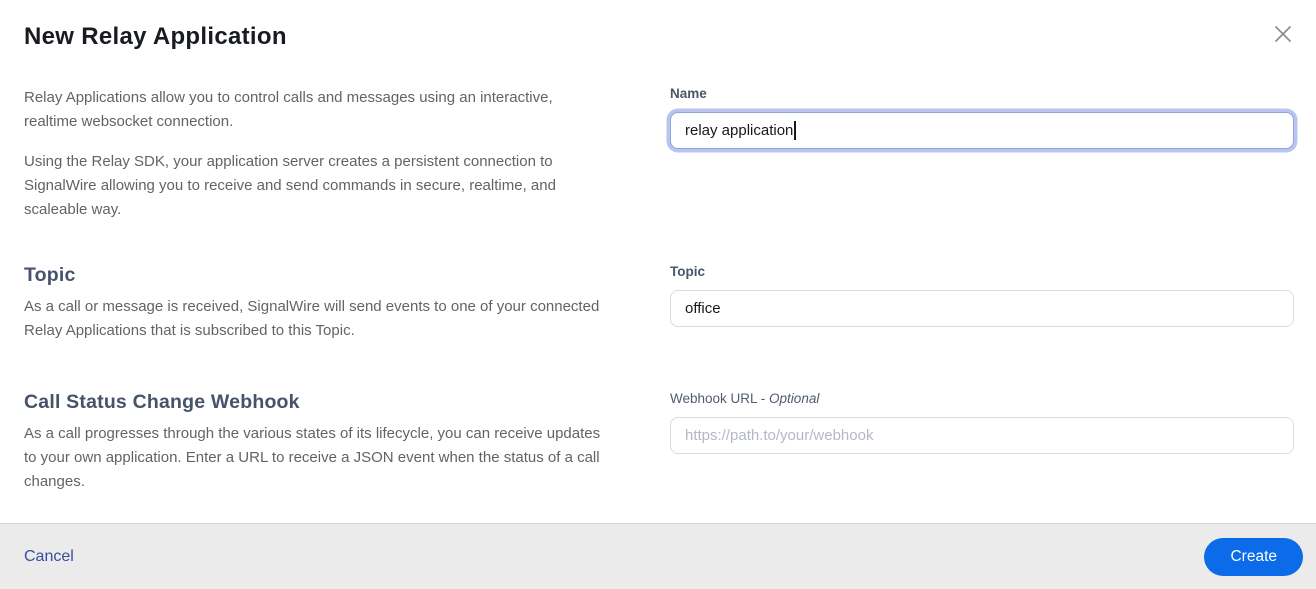 The height and width of the screenshot is (589, 1316). I want to click on create-button: Create, so click(1253, 556).